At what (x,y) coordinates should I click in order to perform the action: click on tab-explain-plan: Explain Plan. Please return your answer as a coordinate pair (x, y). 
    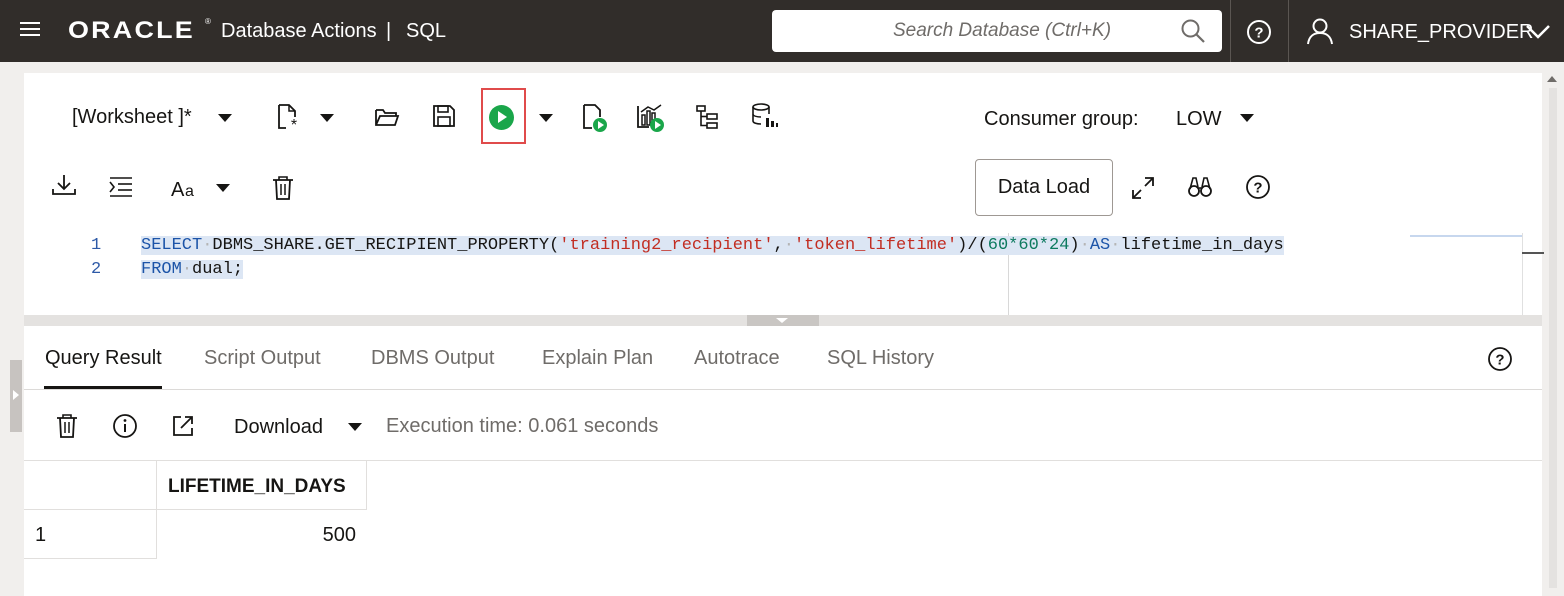
    Looking at the image, I should click on (597, 358).